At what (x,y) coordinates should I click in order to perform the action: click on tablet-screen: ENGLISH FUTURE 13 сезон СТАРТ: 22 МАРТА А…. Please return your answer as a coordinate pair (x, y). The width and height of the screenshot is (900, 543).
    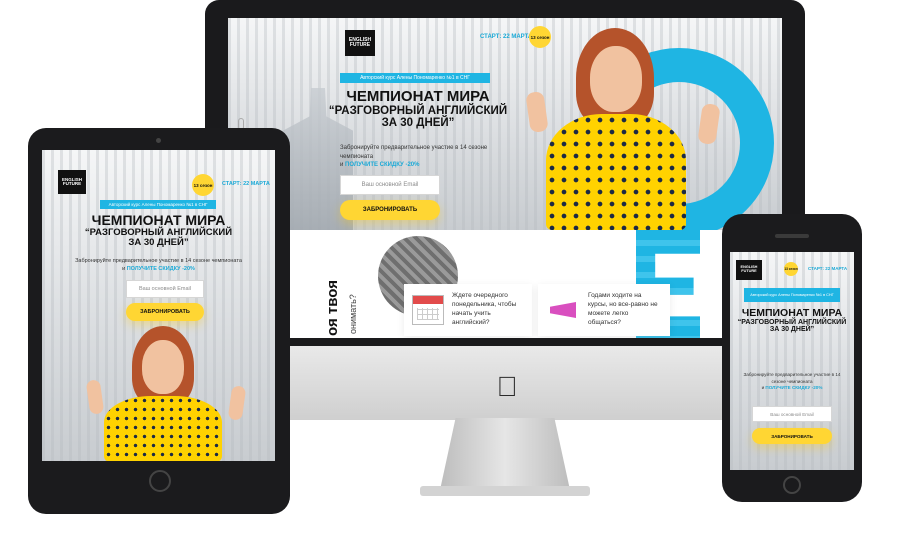
    Looking at the image, I should click on (158, 305).